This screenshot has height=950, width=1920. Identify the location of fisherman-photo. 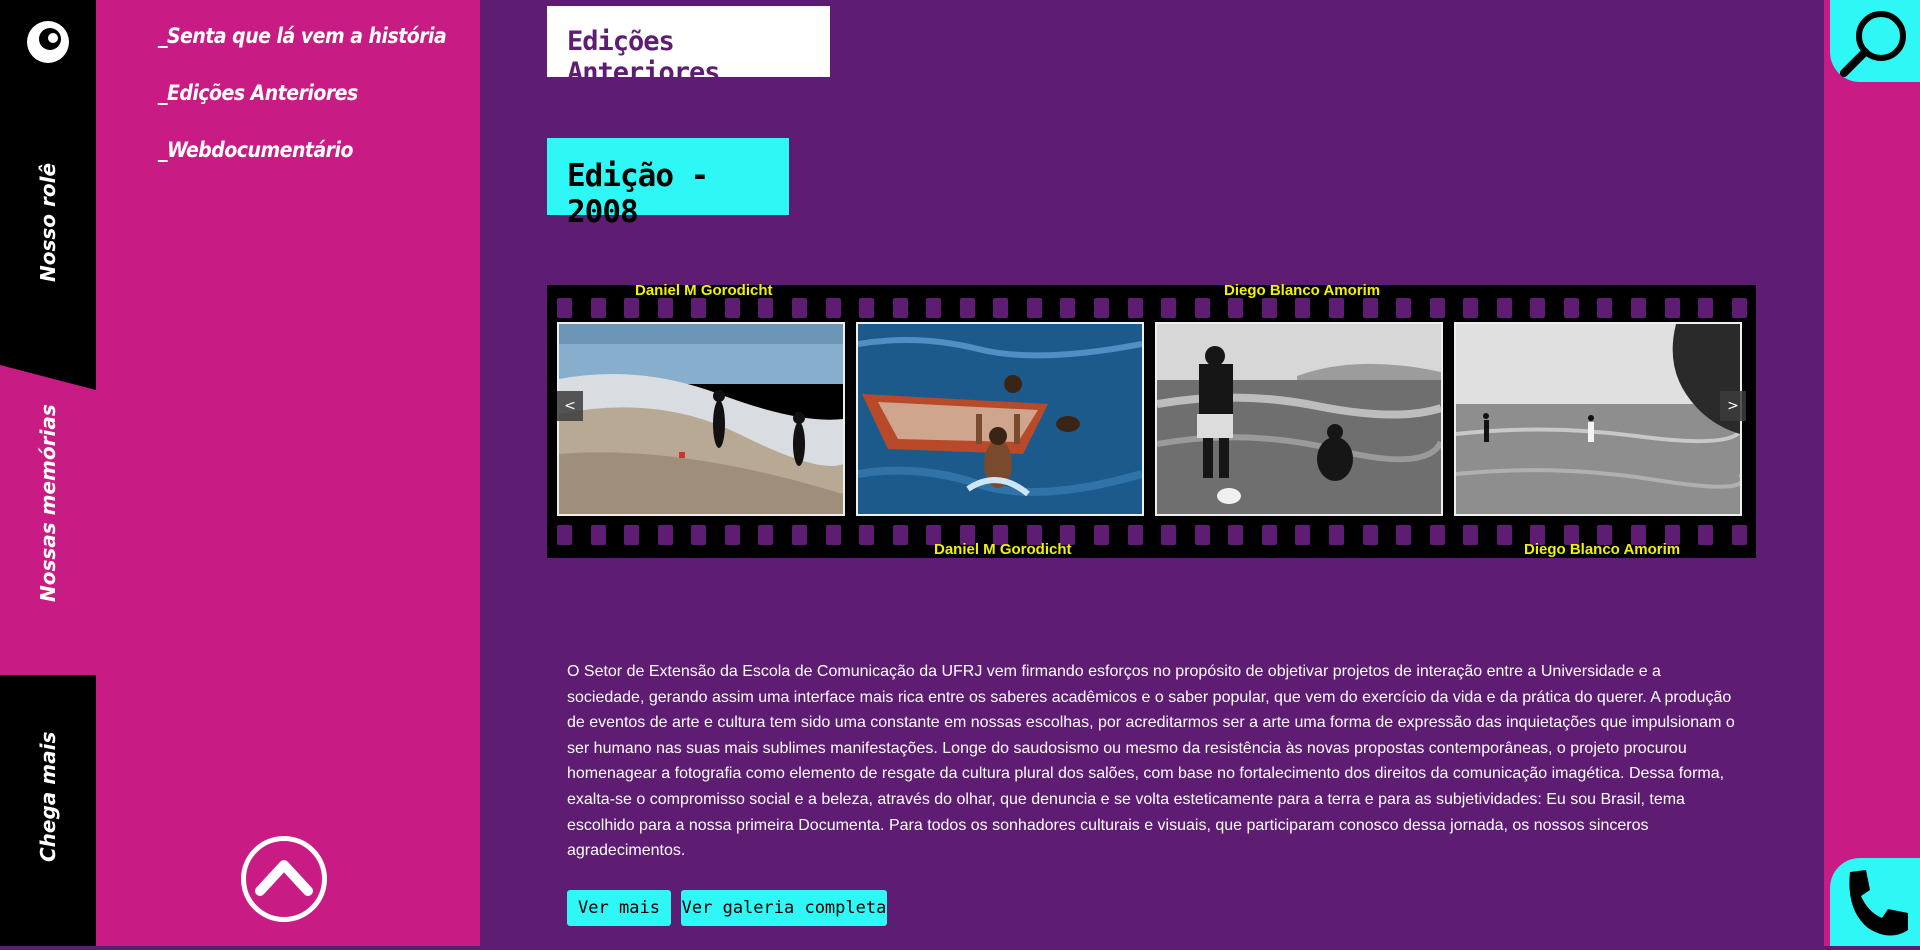
(1299, 419).